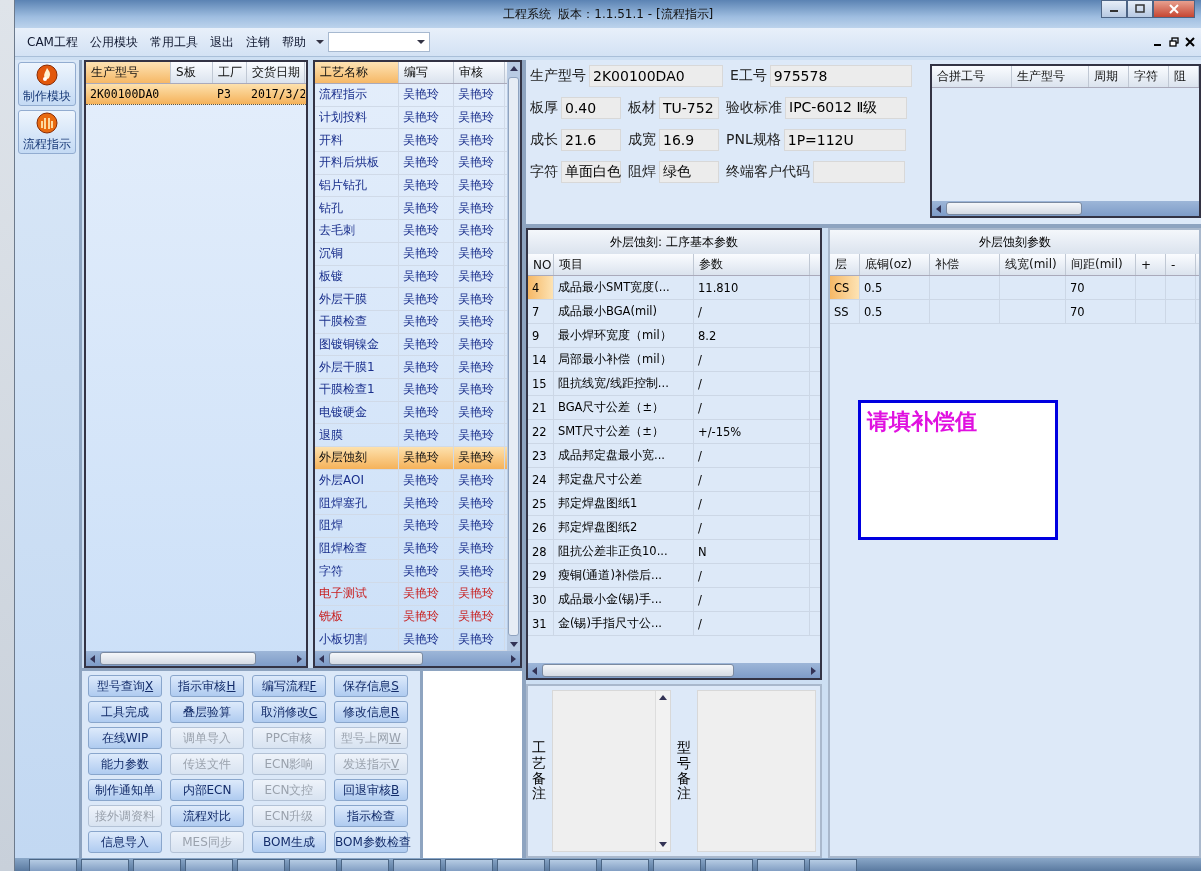 This screenshot has height=871, width=1201. I want to click on table-row: 9 最小焊环宽度（mil） 8.2, so click(674, 336).